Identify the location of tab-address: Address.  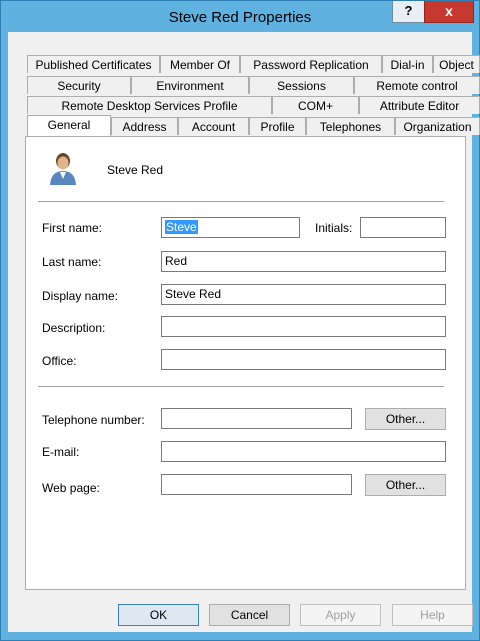
(144, 126).